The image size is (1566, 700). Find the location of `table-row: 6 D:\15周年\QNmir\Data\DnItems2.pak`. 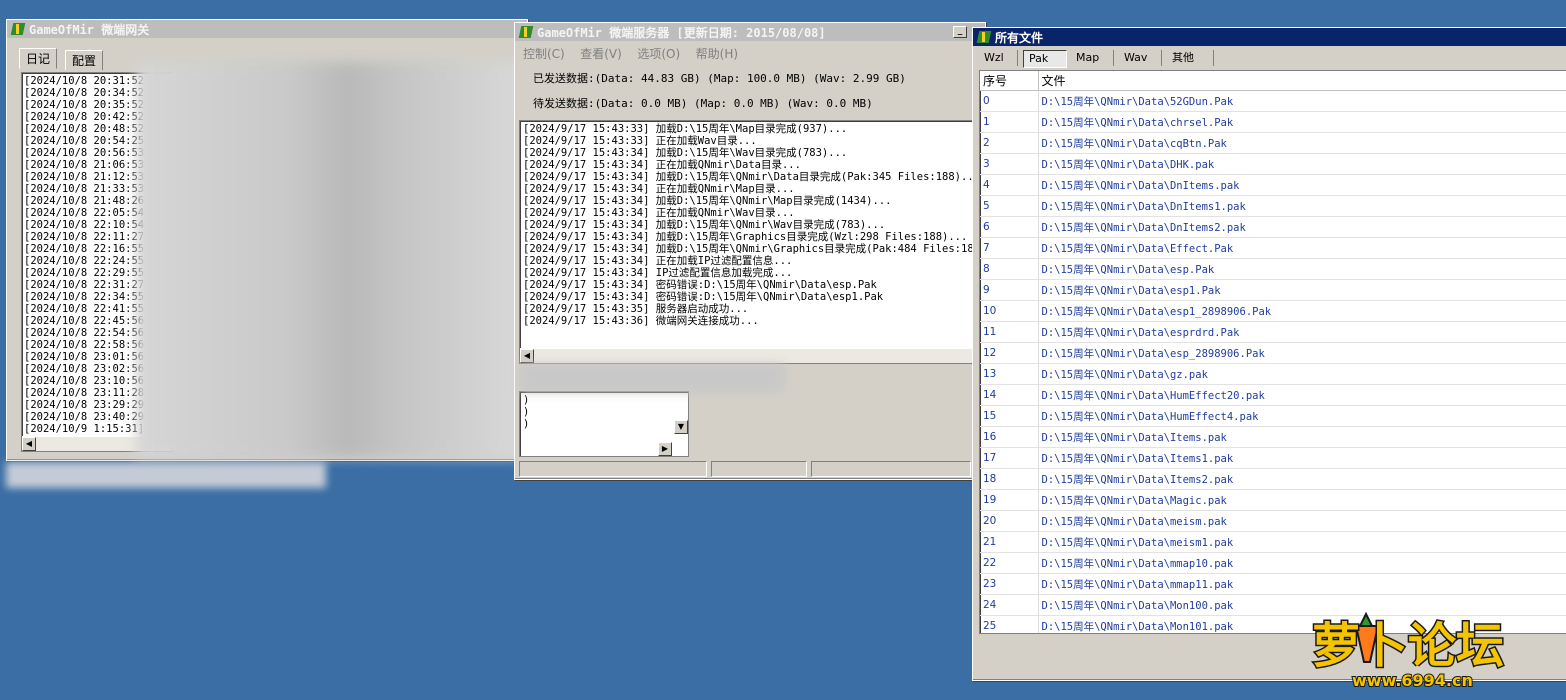

table-row: 6 D:\15周年\QNmir\Data\DnItems2.pak is located at coordinates (1273, 227).